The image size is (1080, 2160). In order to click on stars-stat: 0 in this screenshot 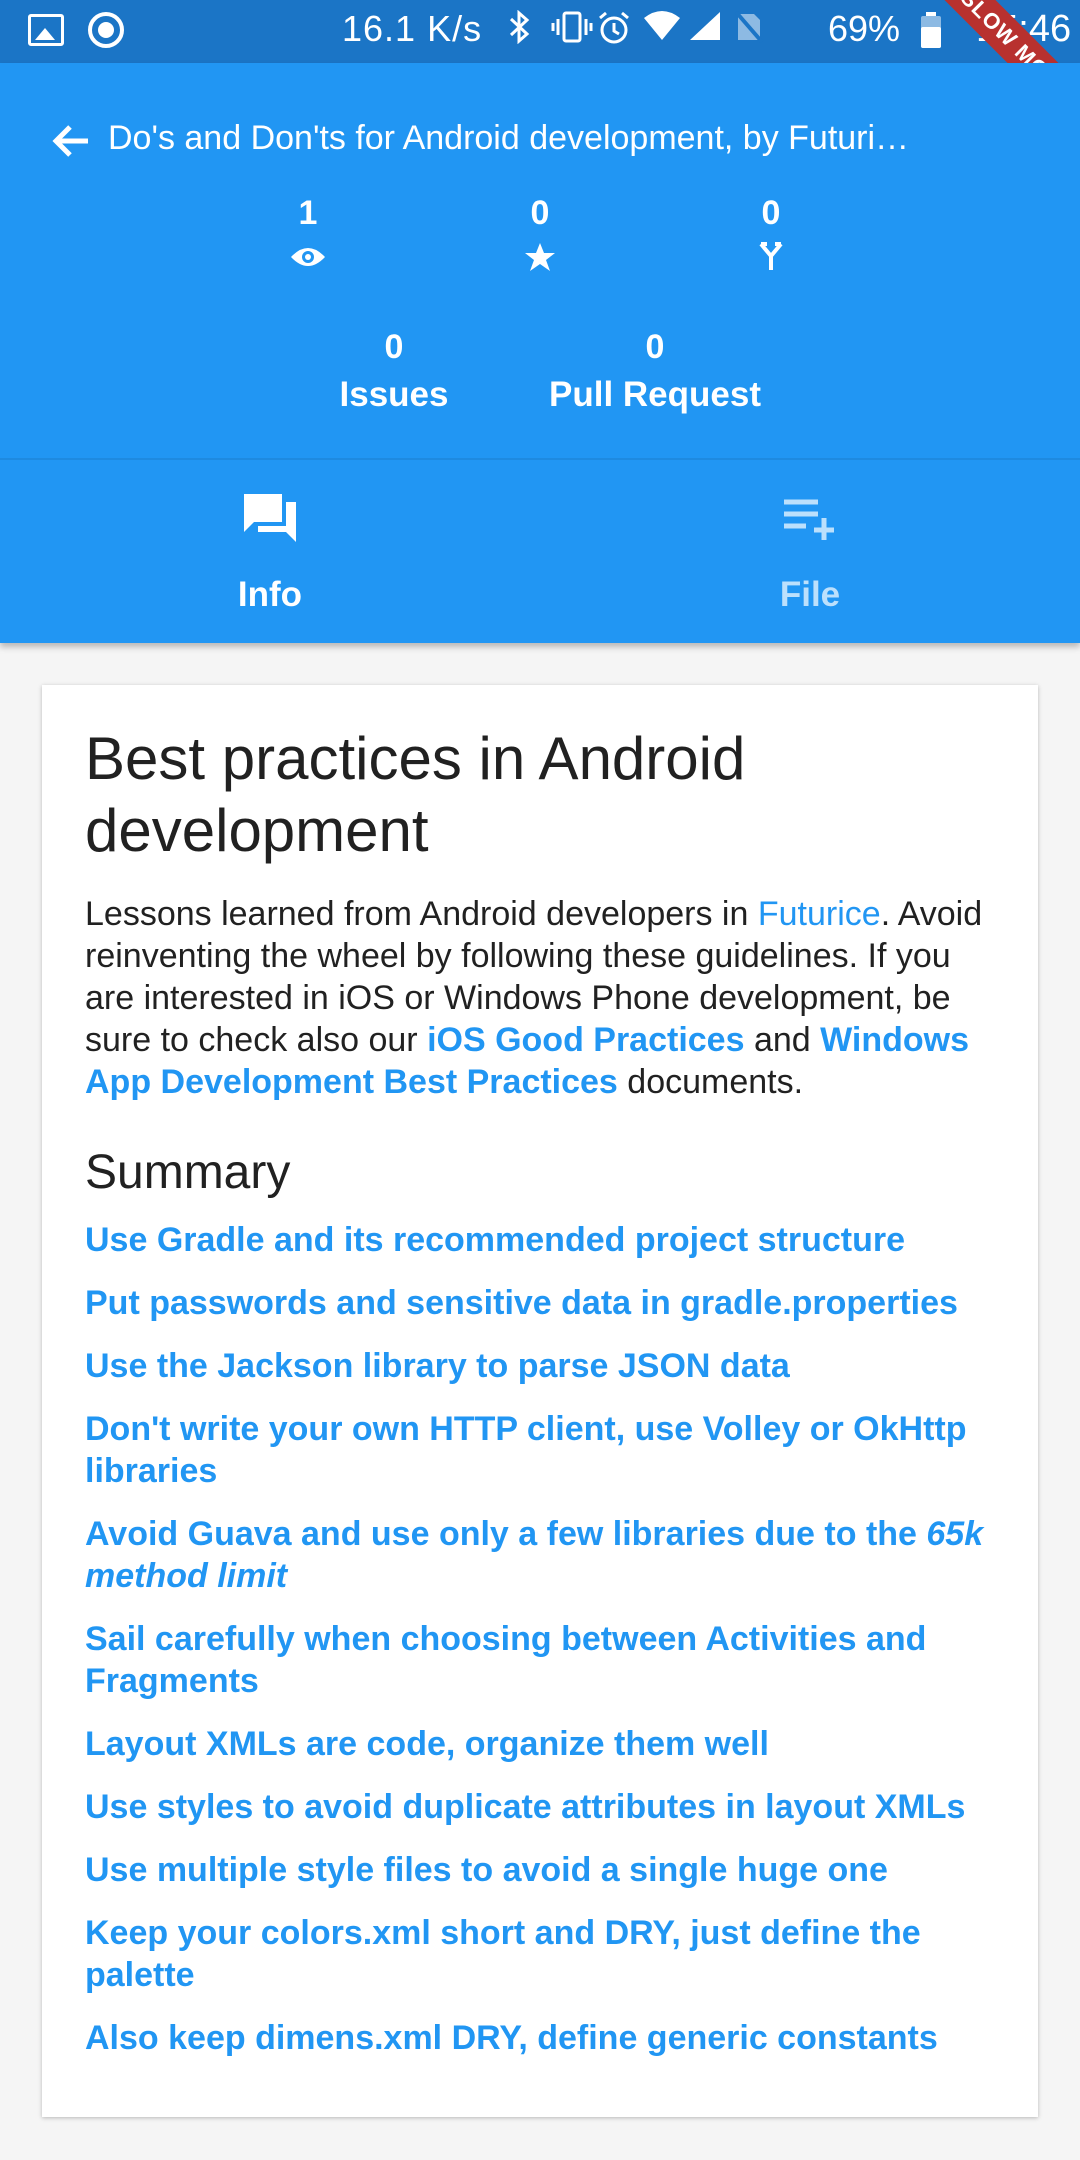, I will do `click(540, 235)`.